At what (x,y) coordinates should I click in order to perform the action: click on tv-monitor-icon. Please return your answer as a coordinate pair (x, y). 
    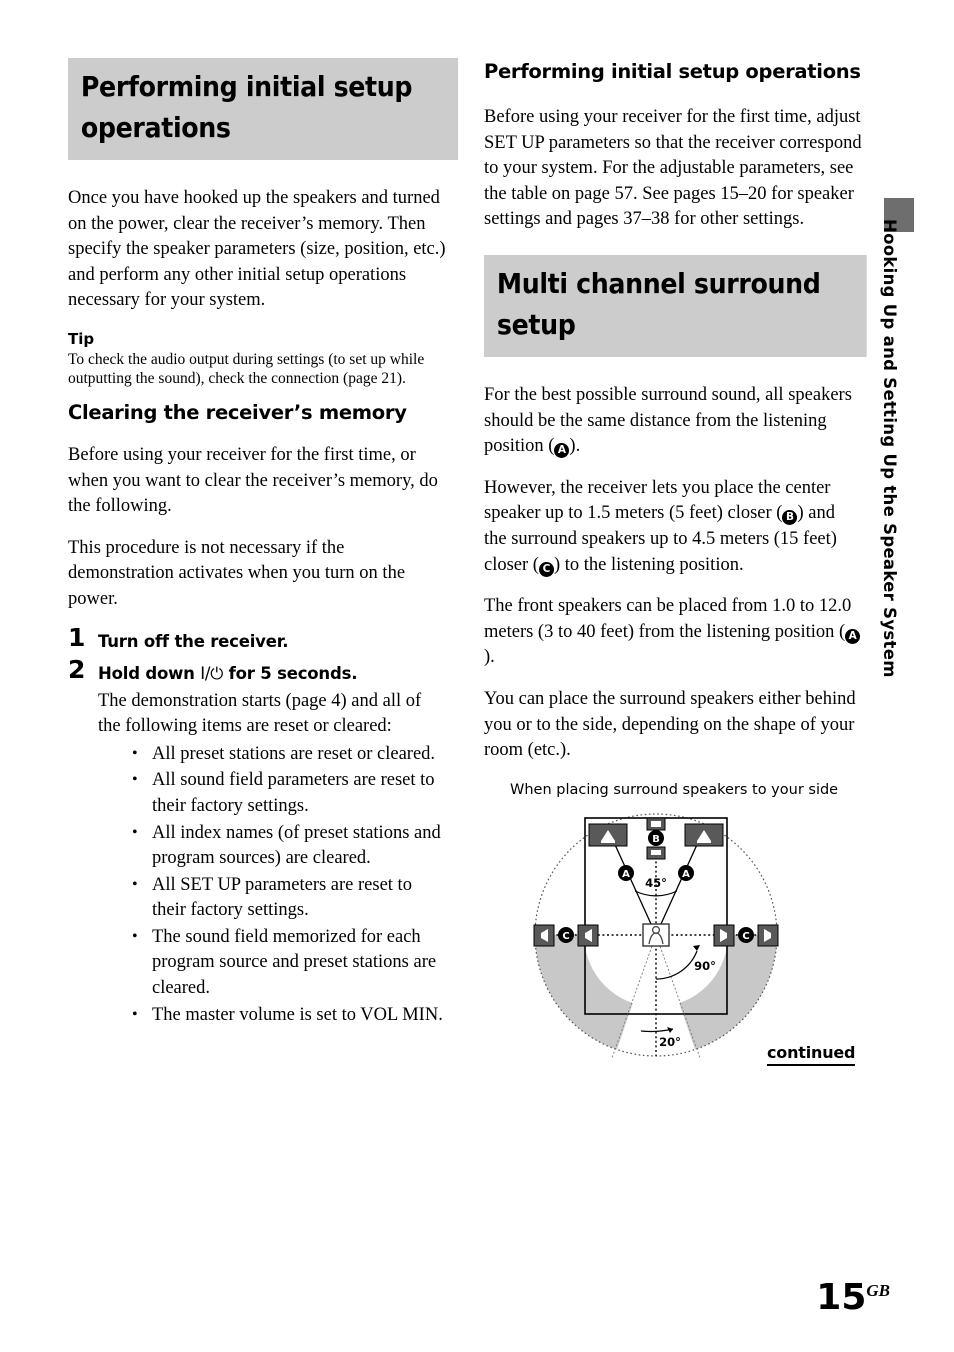
    Looking at the image, I should click on (656, 824).